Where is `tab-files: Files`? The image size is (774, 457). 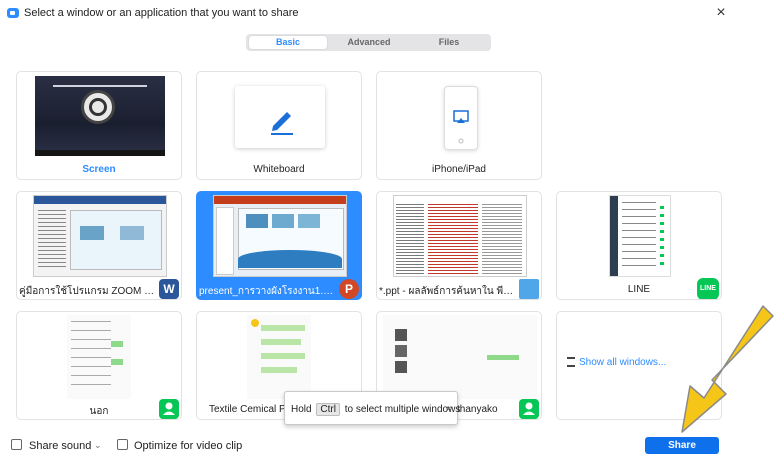
tab-files: Files is located at coordinates (449, 42).